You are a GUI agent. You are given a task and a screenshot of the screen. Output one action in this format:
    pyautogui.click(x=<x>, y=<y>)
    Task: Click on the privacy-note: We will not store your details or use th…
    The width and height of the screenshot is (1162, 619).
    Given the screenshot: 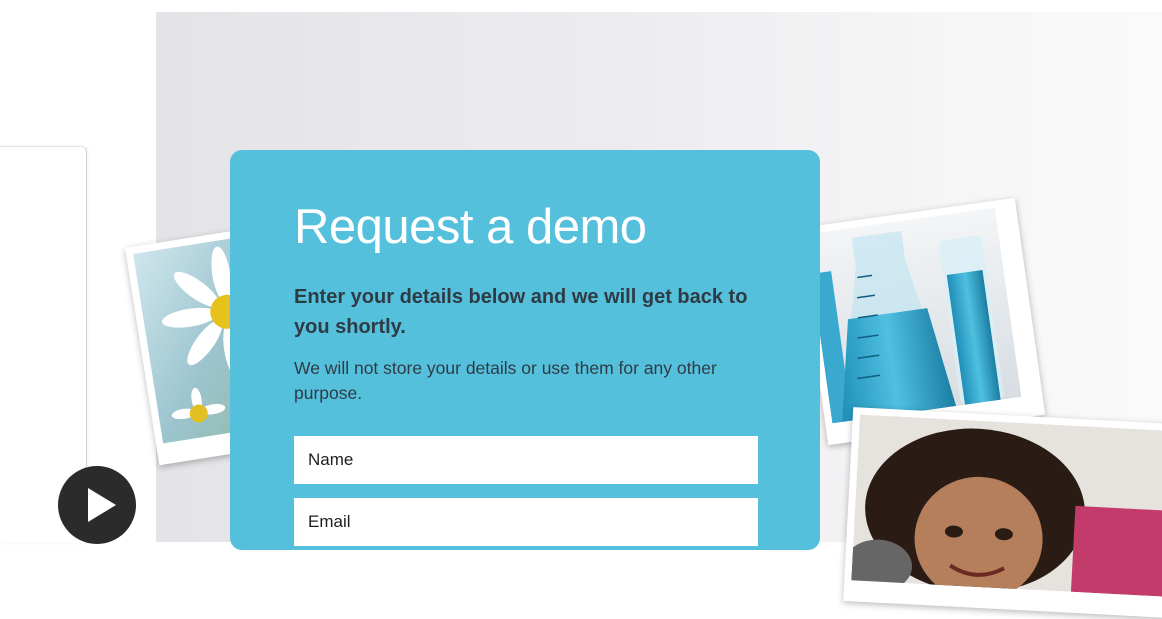 What is the action you would take?
    pyautogui.click(x=505, y=380)
    